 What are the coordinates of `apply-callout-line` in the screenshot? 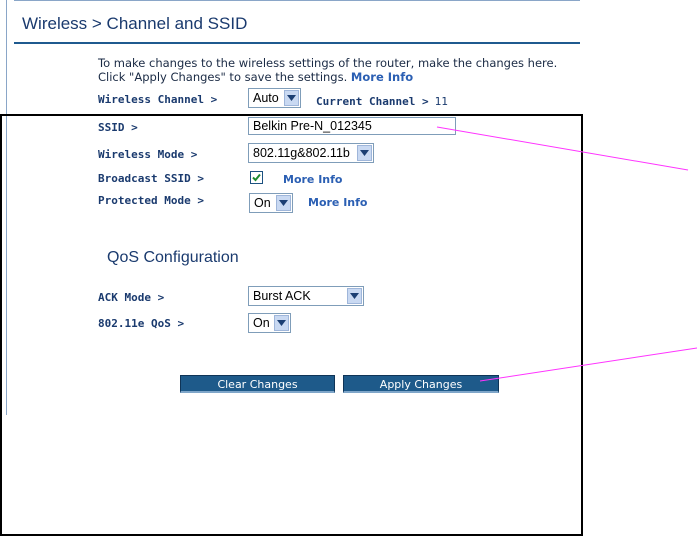 It's located at (588, 364).